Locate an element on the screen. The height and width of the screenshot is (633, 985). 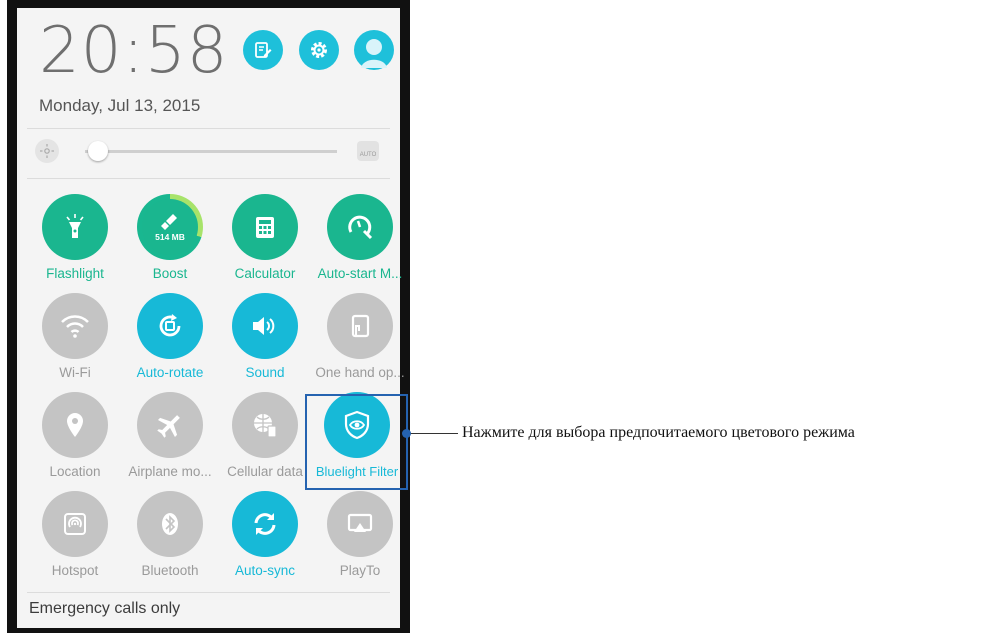
user-profile-button is located at coordinates (374, 50).